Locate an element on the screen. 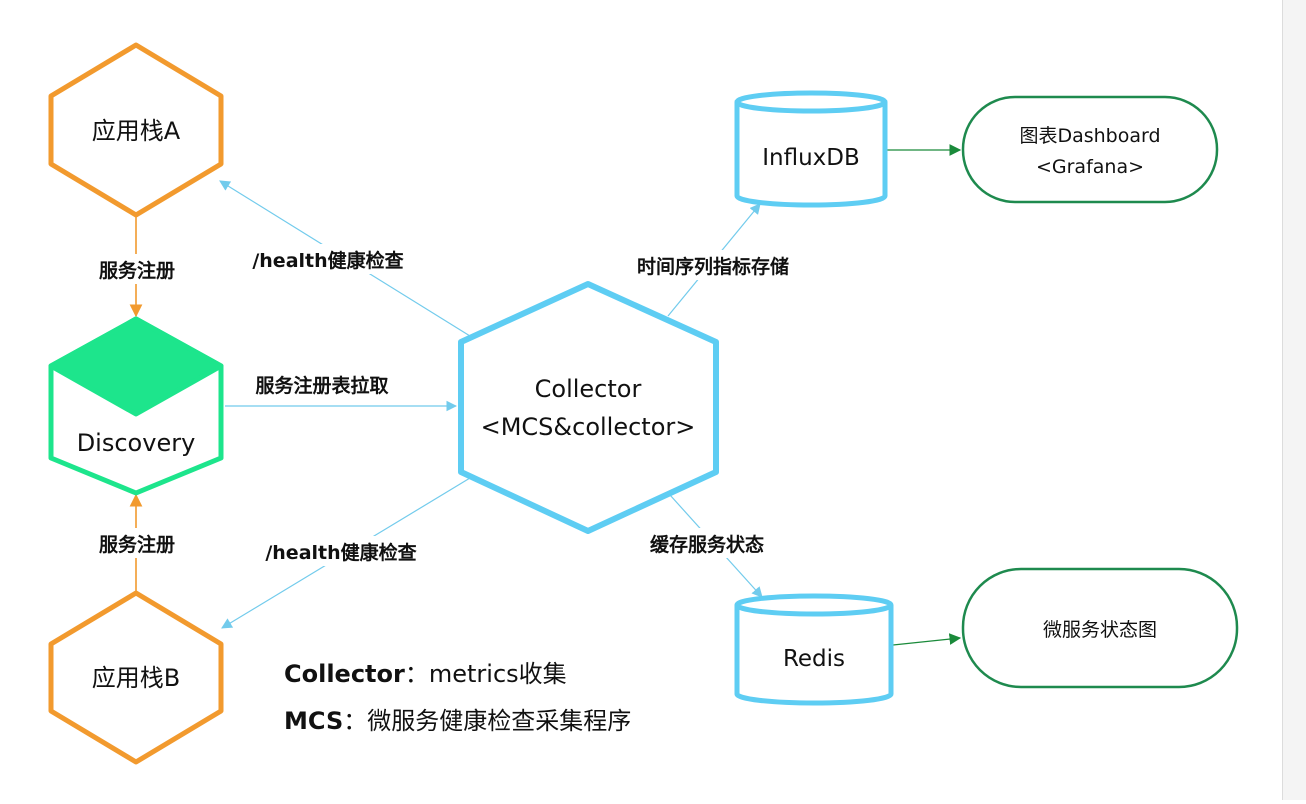 The width and height of the screenshot is (1306, 804). edge-pull-registry: 服务注册表拉取 is located at coordinates (341, 393).